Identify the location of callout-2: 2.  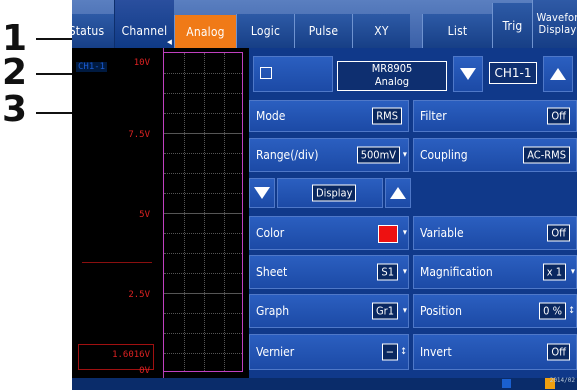
(15, 72).